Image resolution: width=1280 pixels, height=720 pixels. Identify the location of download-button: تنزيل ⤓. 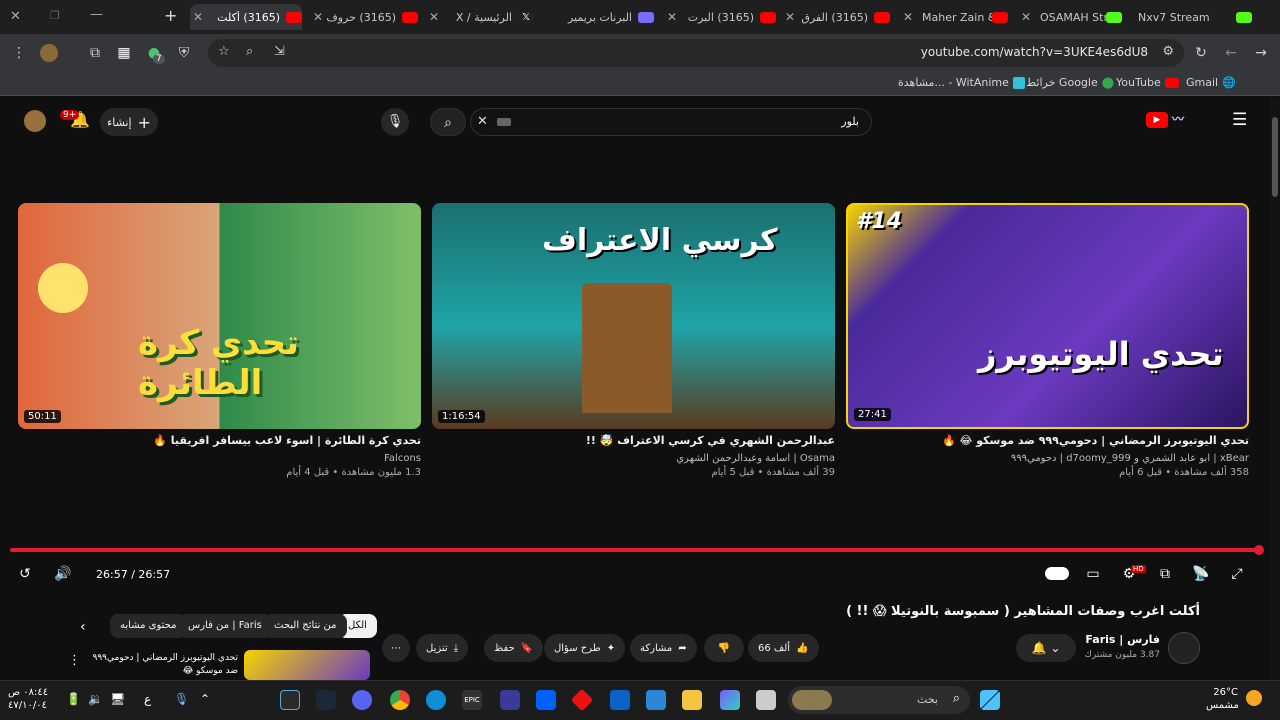
(442, 648).